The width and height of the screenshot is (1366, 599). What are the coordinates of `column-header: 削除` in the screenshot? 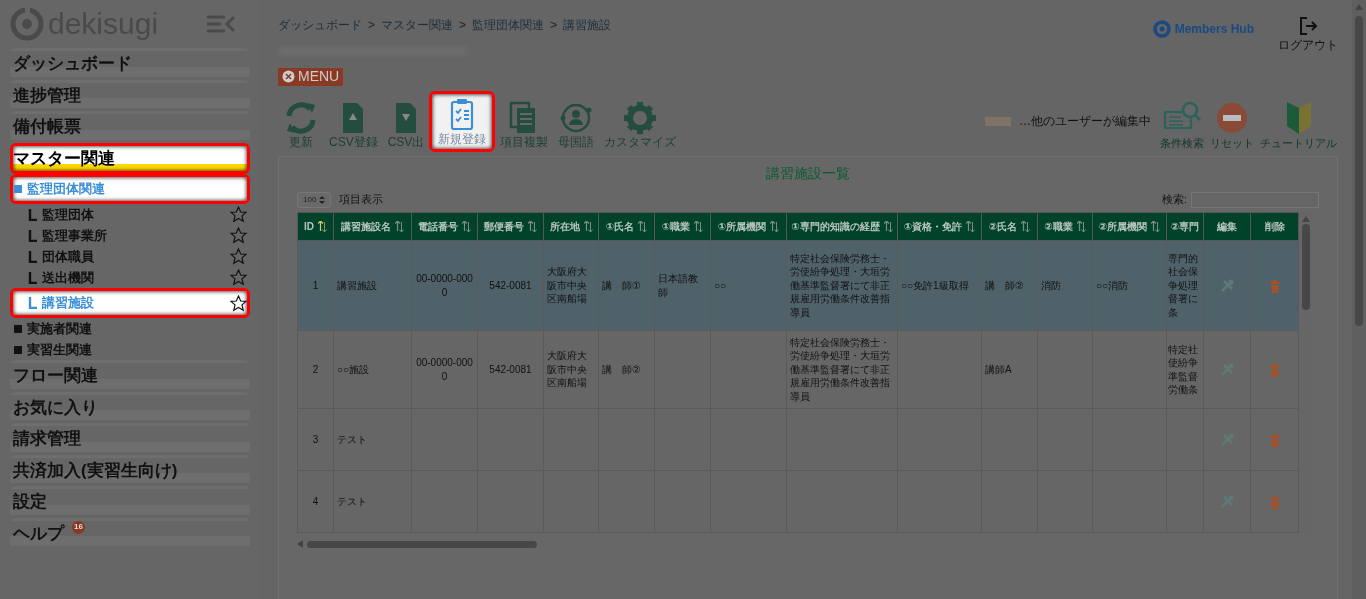 It's located at (1274, 226).